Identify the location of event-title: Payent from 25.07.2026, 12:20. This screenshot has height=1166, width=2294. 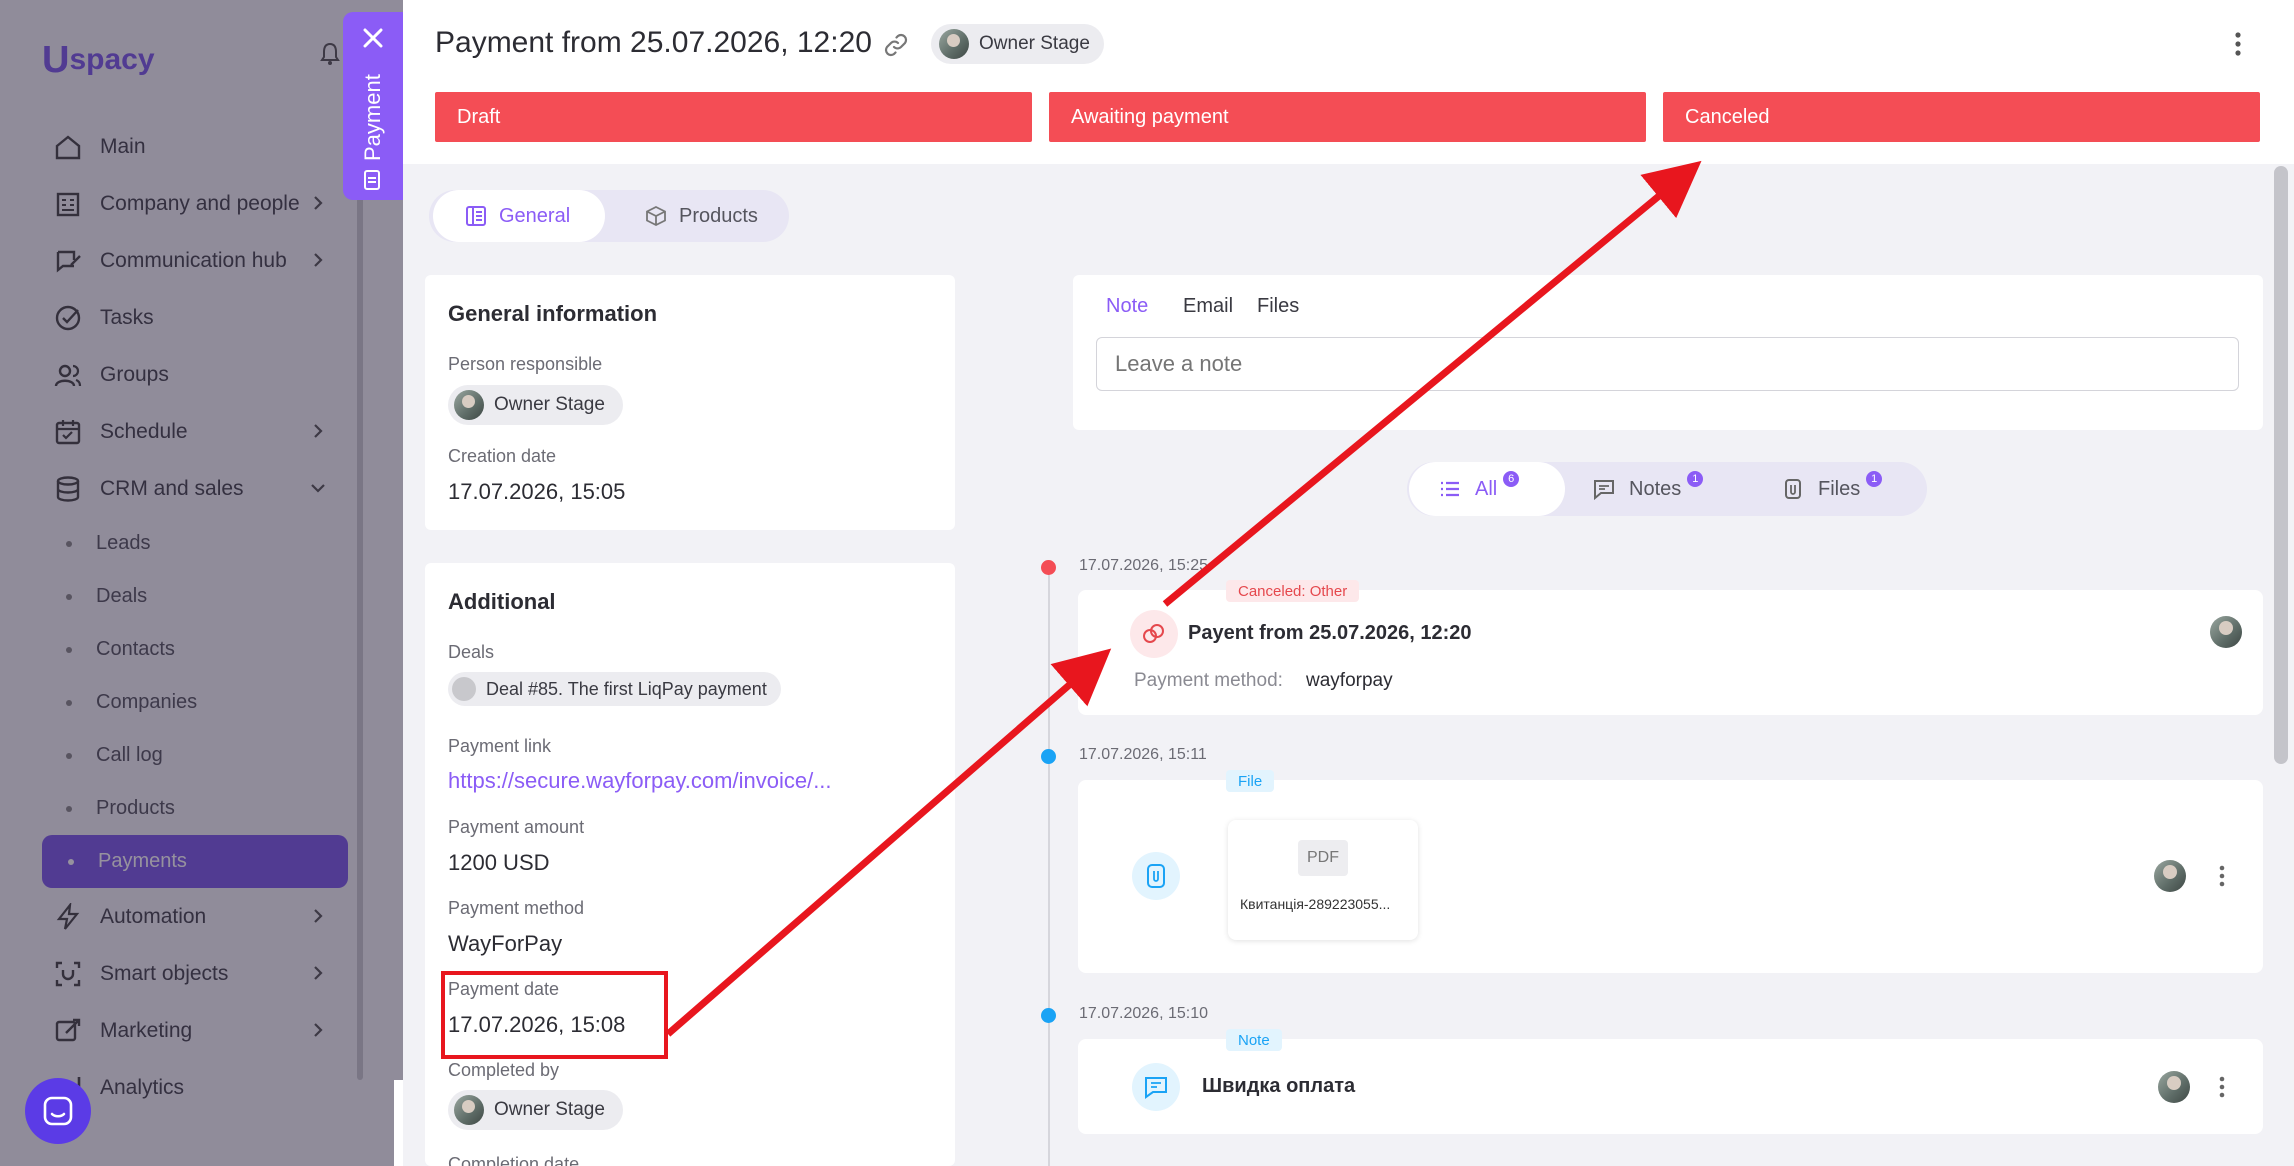
(1330, 633).